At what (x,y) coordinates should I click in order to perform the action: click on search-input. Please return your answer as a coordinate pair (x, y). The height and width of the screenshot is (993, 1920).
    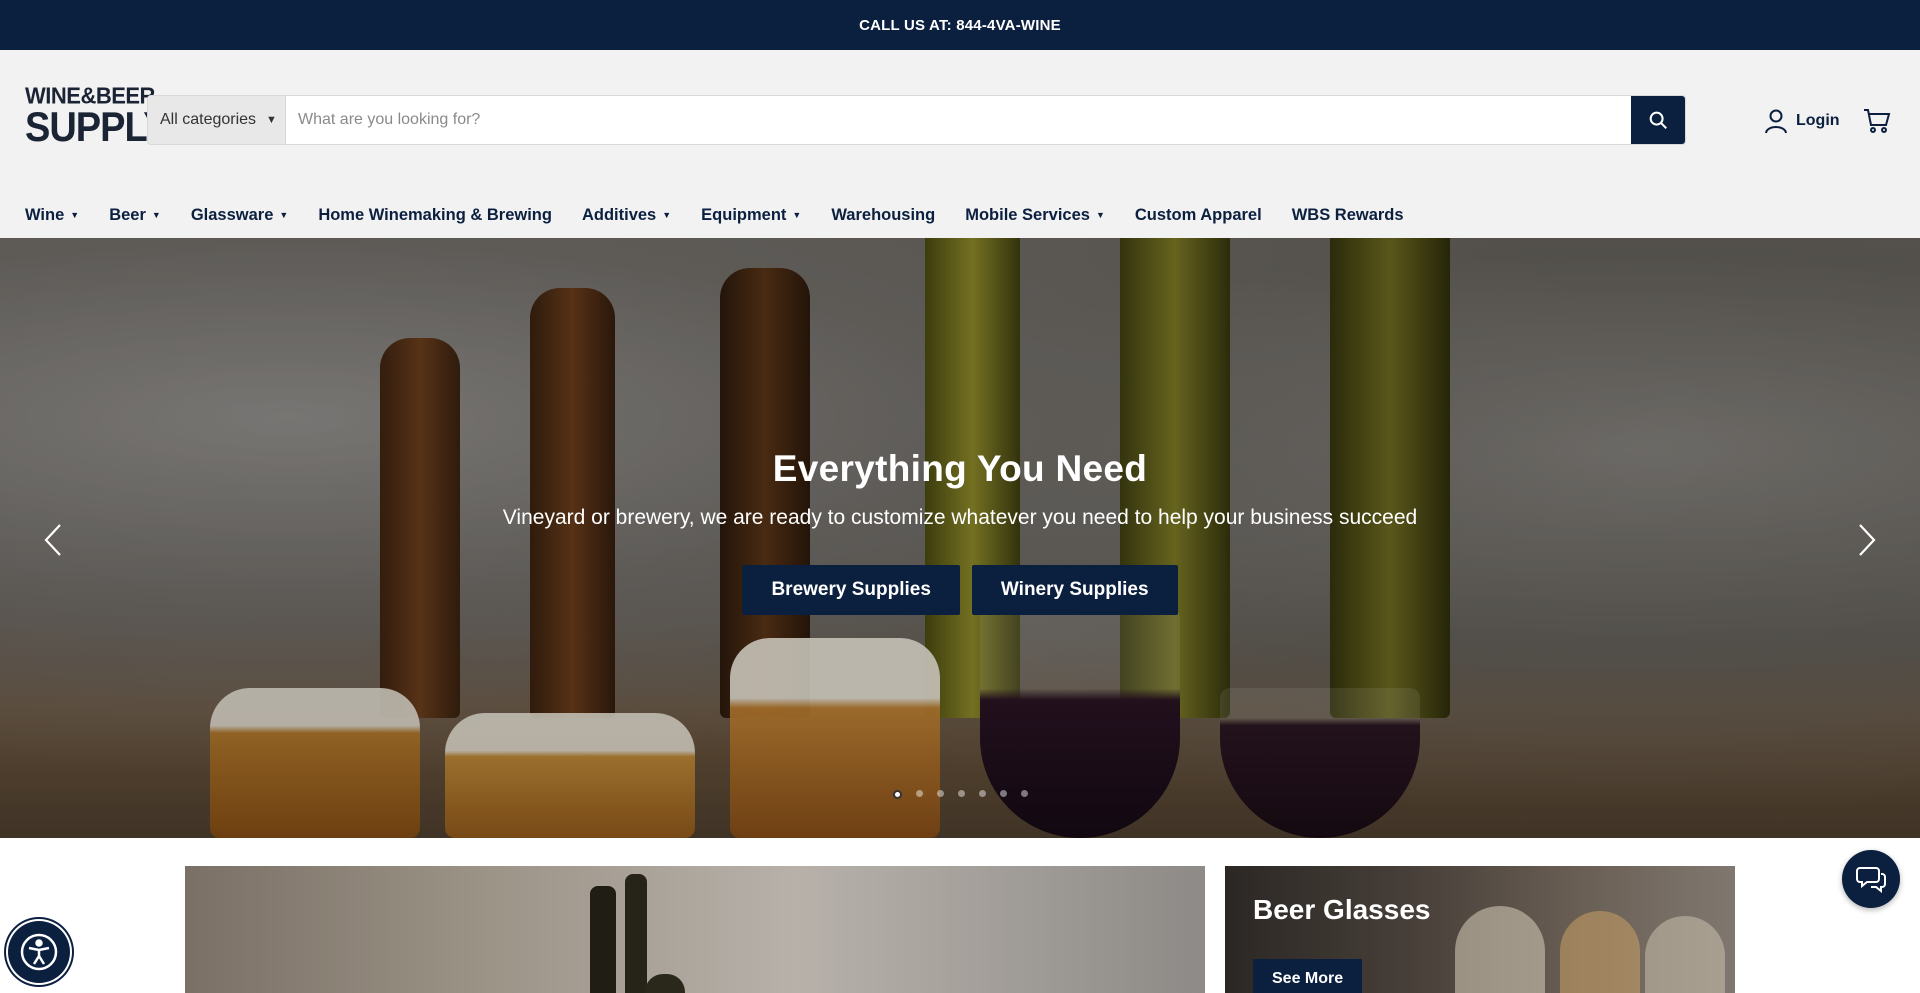
    Looking at the image, I should click on (958, 120).